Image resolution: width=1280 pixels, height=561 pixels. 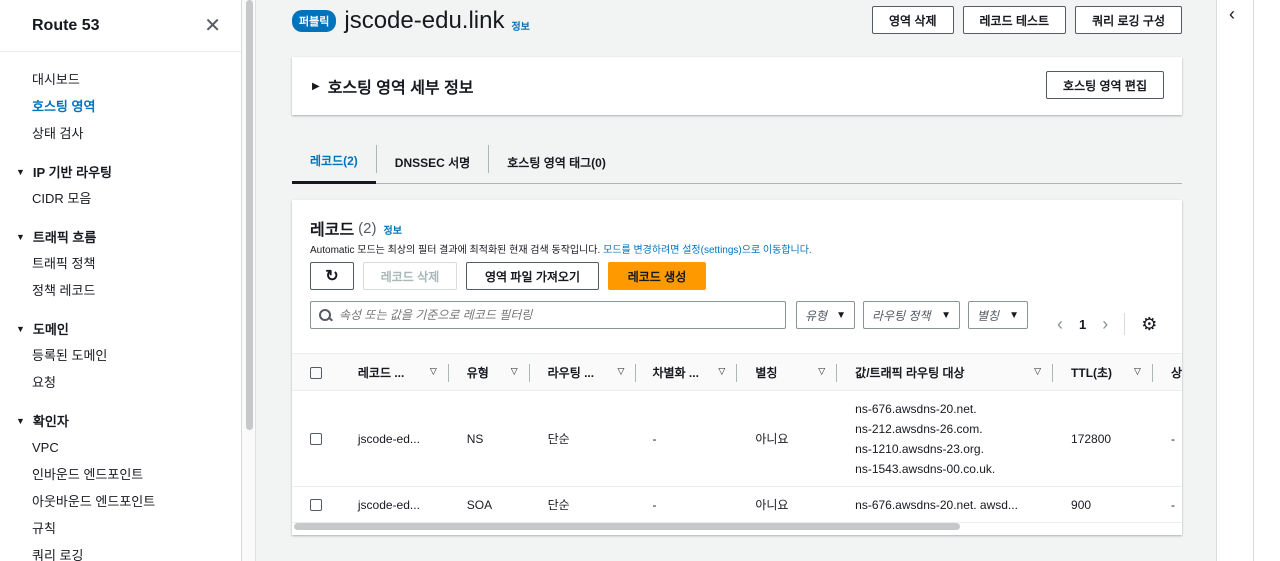 What do you see at coordinates (120, 133) in the screenshot?
I see `sidebar-item-health-checks: 상태 검사` at bounding box center [120, 133].